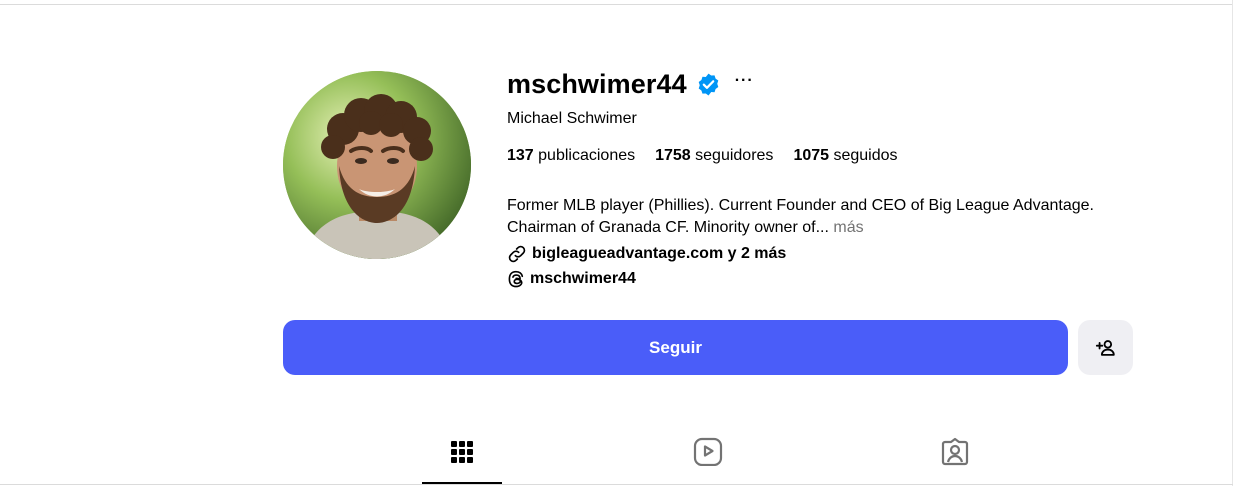 Image resolution: width=1233 pixels, height=486 pixels. Describe the element at coordinates (708, 84) in the screenshot. I see `verified-badge-icon` at that location.